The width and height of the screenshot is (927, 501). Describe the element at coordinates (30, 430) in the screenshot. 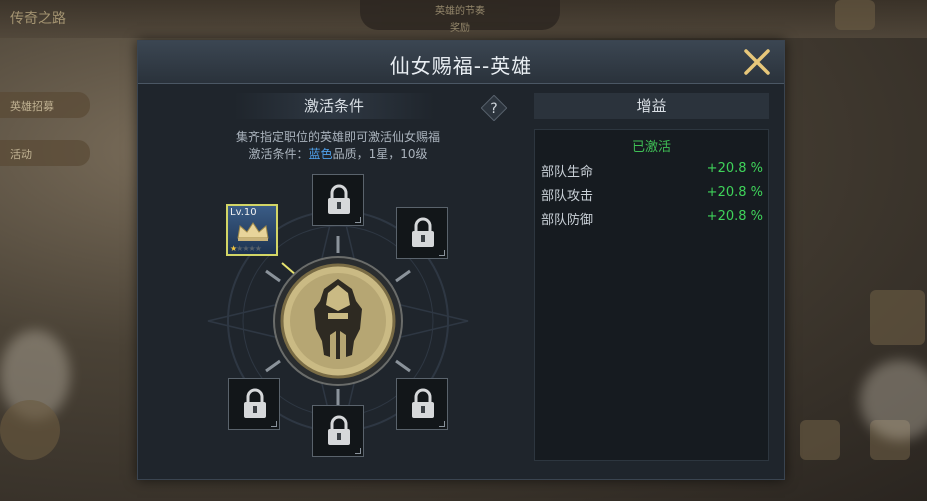

I see `background-blob` at that location.